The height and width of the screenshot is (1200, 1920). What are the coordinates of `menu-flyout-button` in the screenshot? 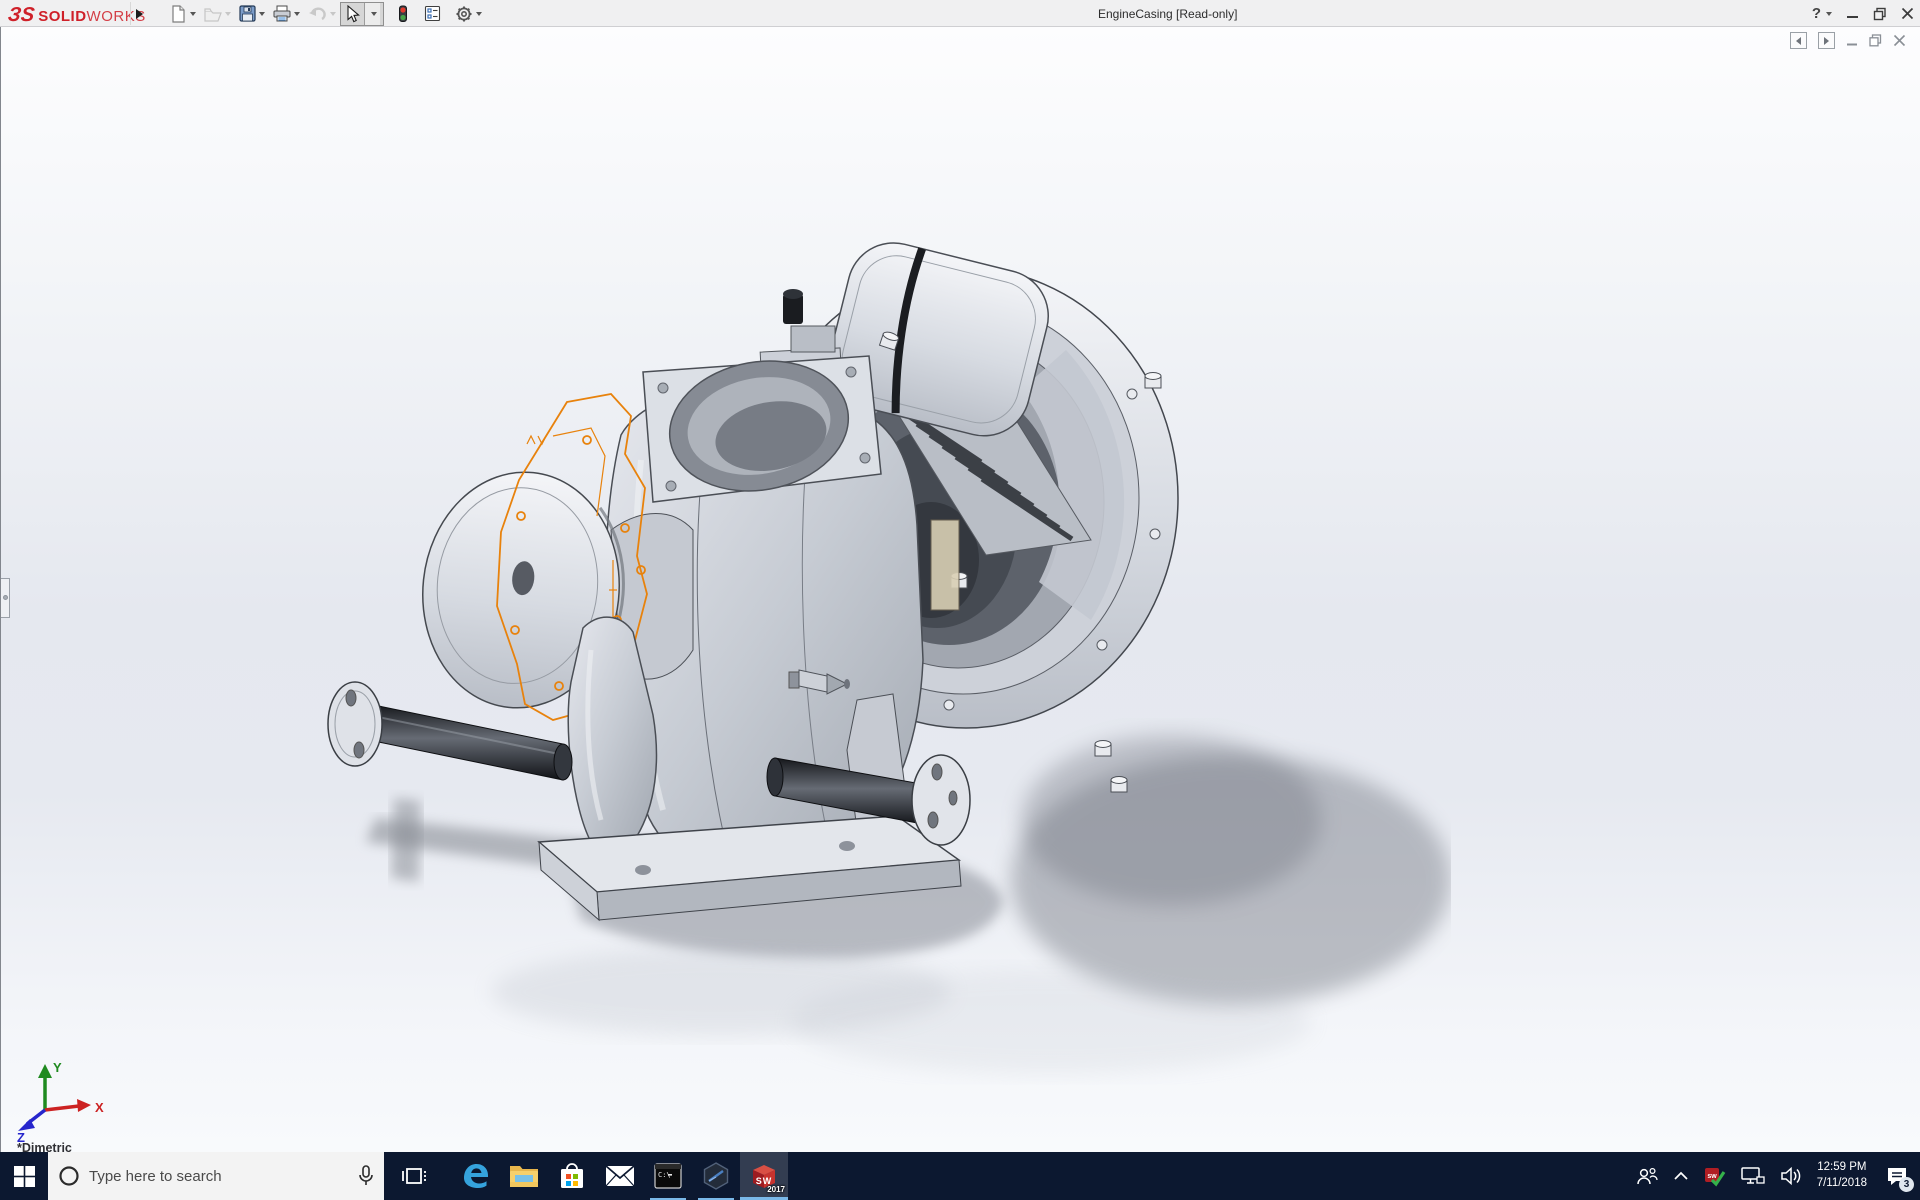 It's located at (139, 13).